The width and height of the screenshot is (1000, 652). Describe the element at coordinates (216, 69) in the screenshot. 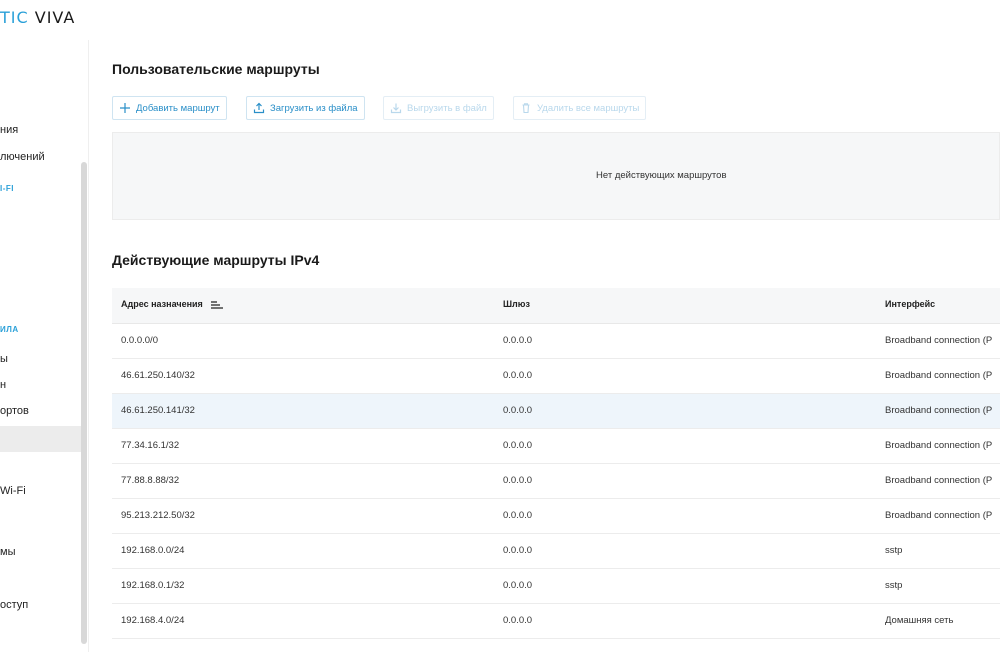

I see `custom-routes-title: Пользовательские маршруты` at that location.